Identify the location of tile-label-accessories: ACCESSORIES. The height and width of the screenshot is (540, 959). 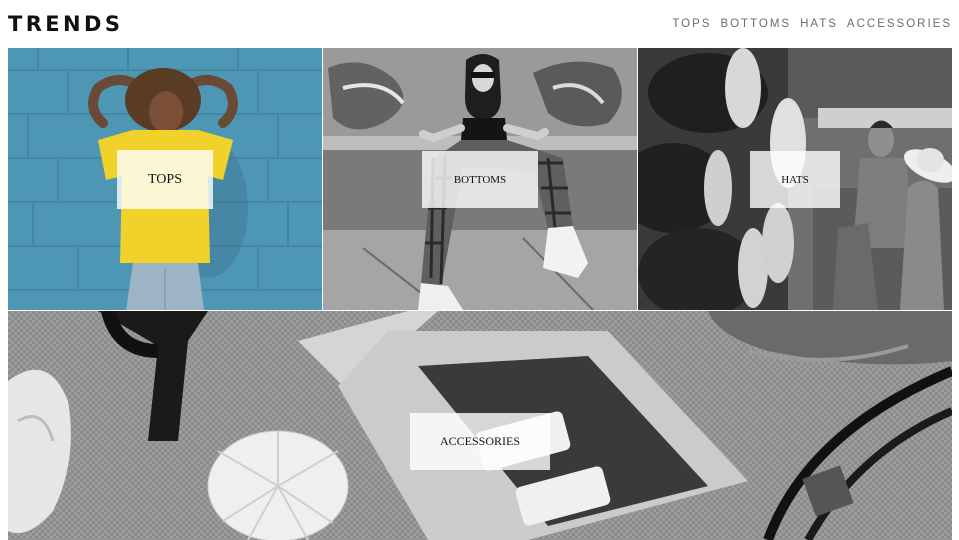
(480, 441).